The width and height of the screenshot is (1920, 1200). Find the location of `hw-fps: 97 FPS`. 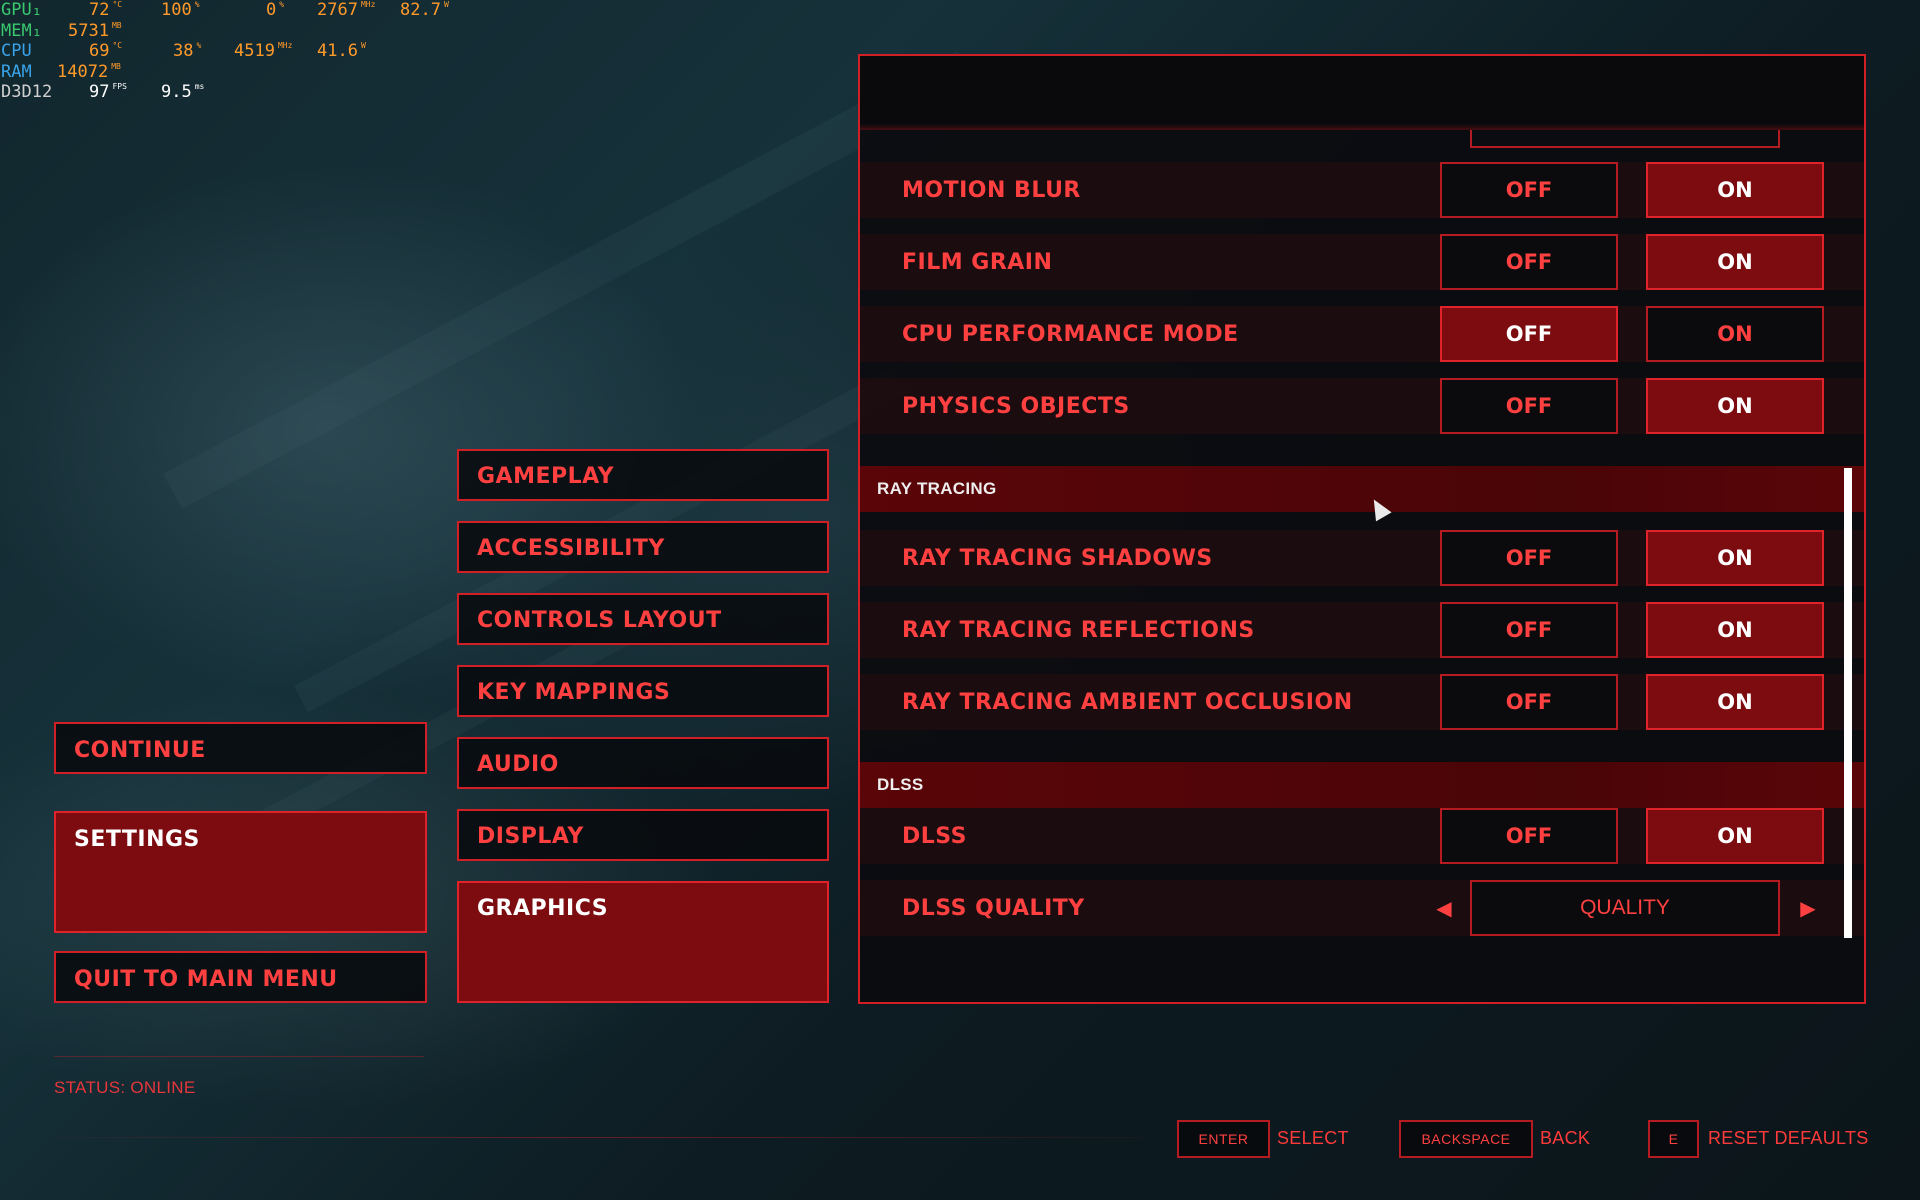

hw-fps: 97 FPS is located at coordinates (108, 92).